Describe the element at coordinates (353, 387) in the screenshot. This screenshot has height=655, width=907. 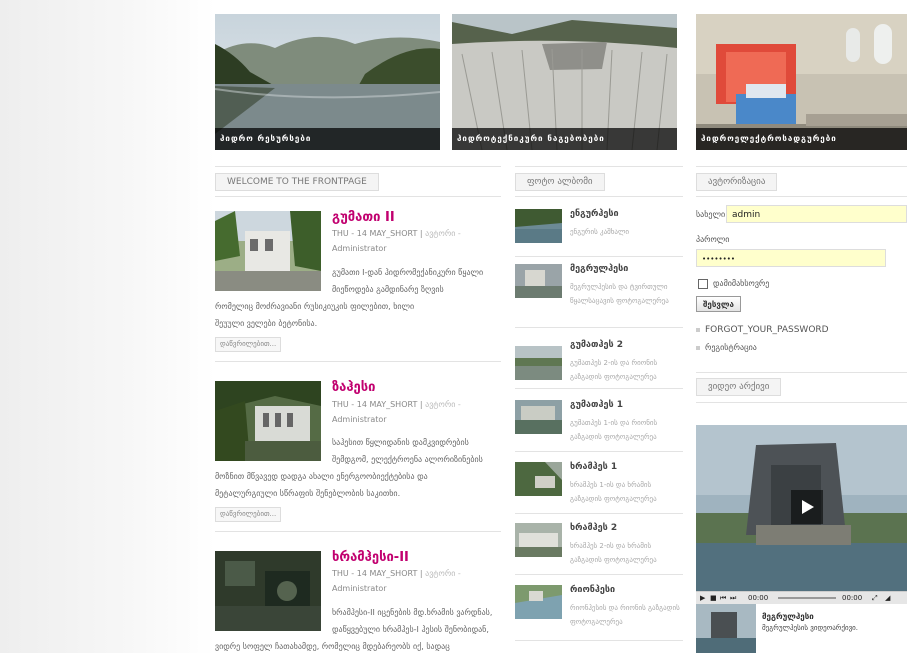
I see `article-title: ზაჰესი` at that location.